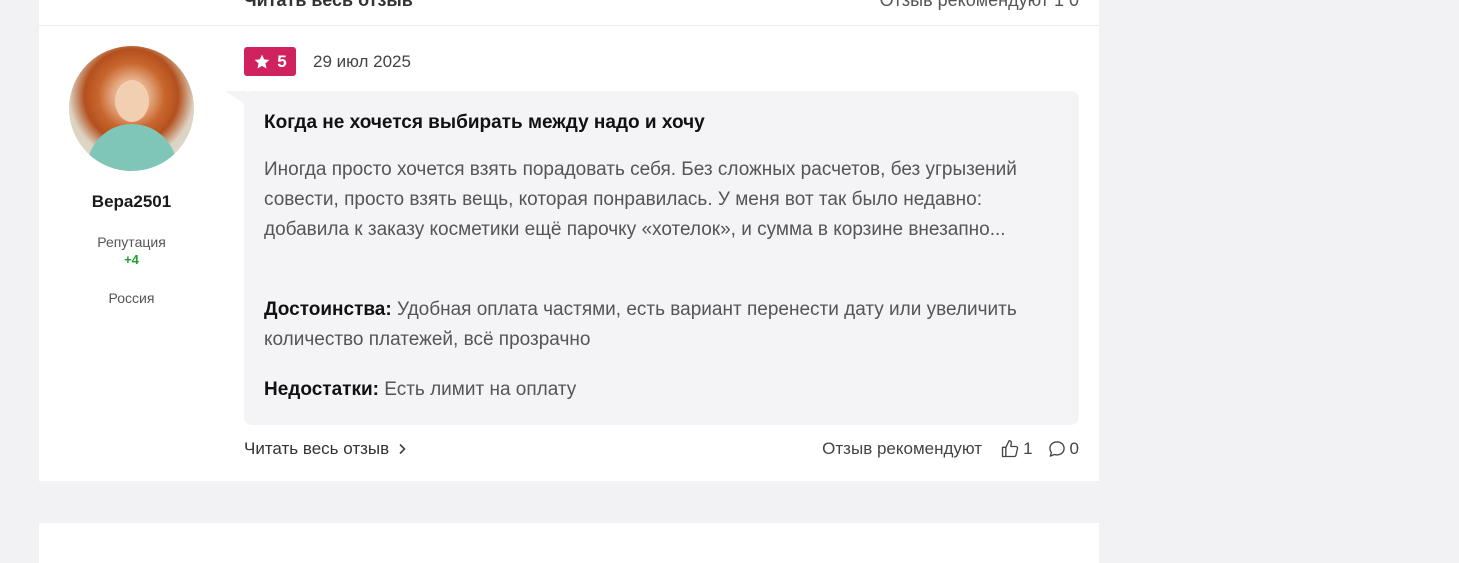  What do you see at coordinates (321, 389) in the screenshot?
I see `cons-label: Недостатки:` at bounding box center [321, 389].